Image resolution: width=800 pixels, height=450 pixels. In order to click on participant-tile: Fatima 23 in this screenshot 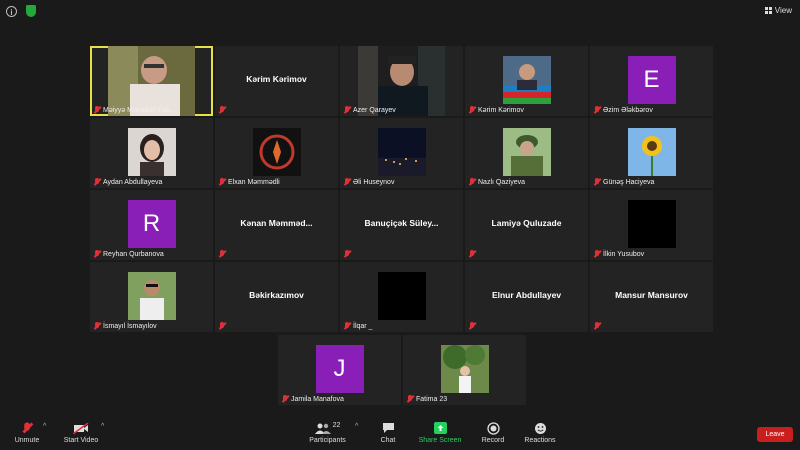, I will do `click(464, 370)`.